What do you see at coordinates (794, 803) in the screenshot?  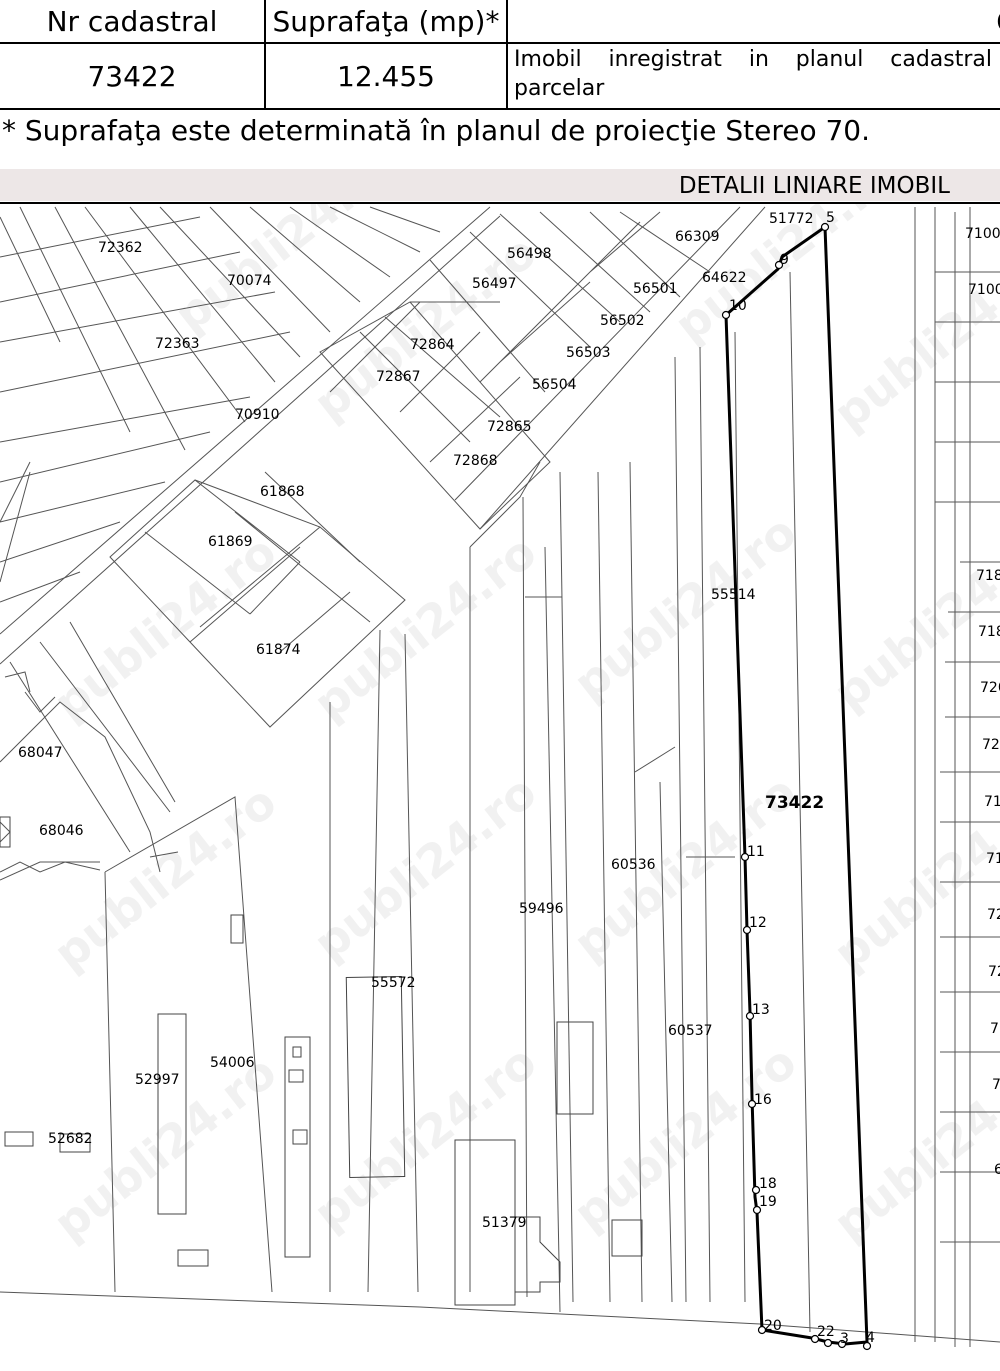 I see `subject-parcel-label: 73422` at bounding box center [794, 803].